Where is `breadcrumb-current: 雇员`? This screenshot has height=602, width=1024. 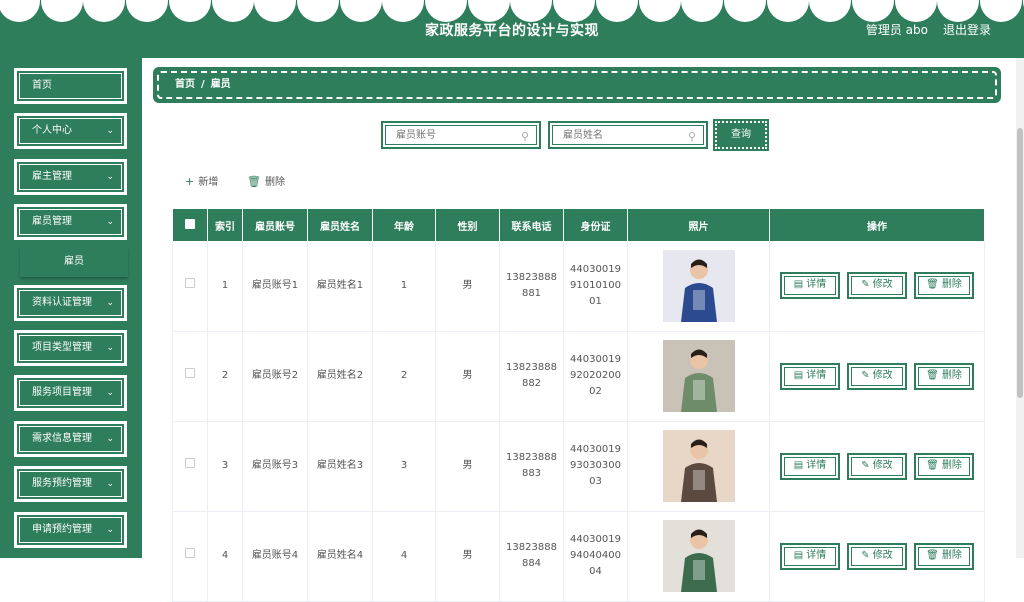 breadcrumb-current: 雇员 is located at coordinates (221, 84).